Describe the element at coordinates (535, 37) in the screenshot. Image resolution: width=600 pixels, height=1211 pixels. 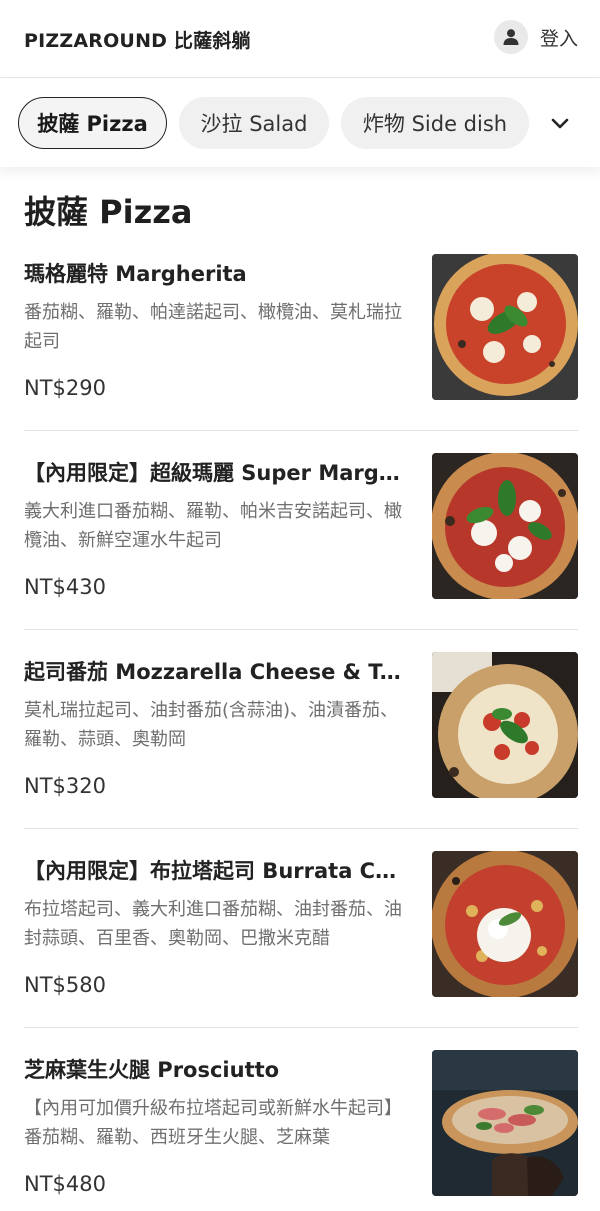
I see `login-button: 登入` at that location.